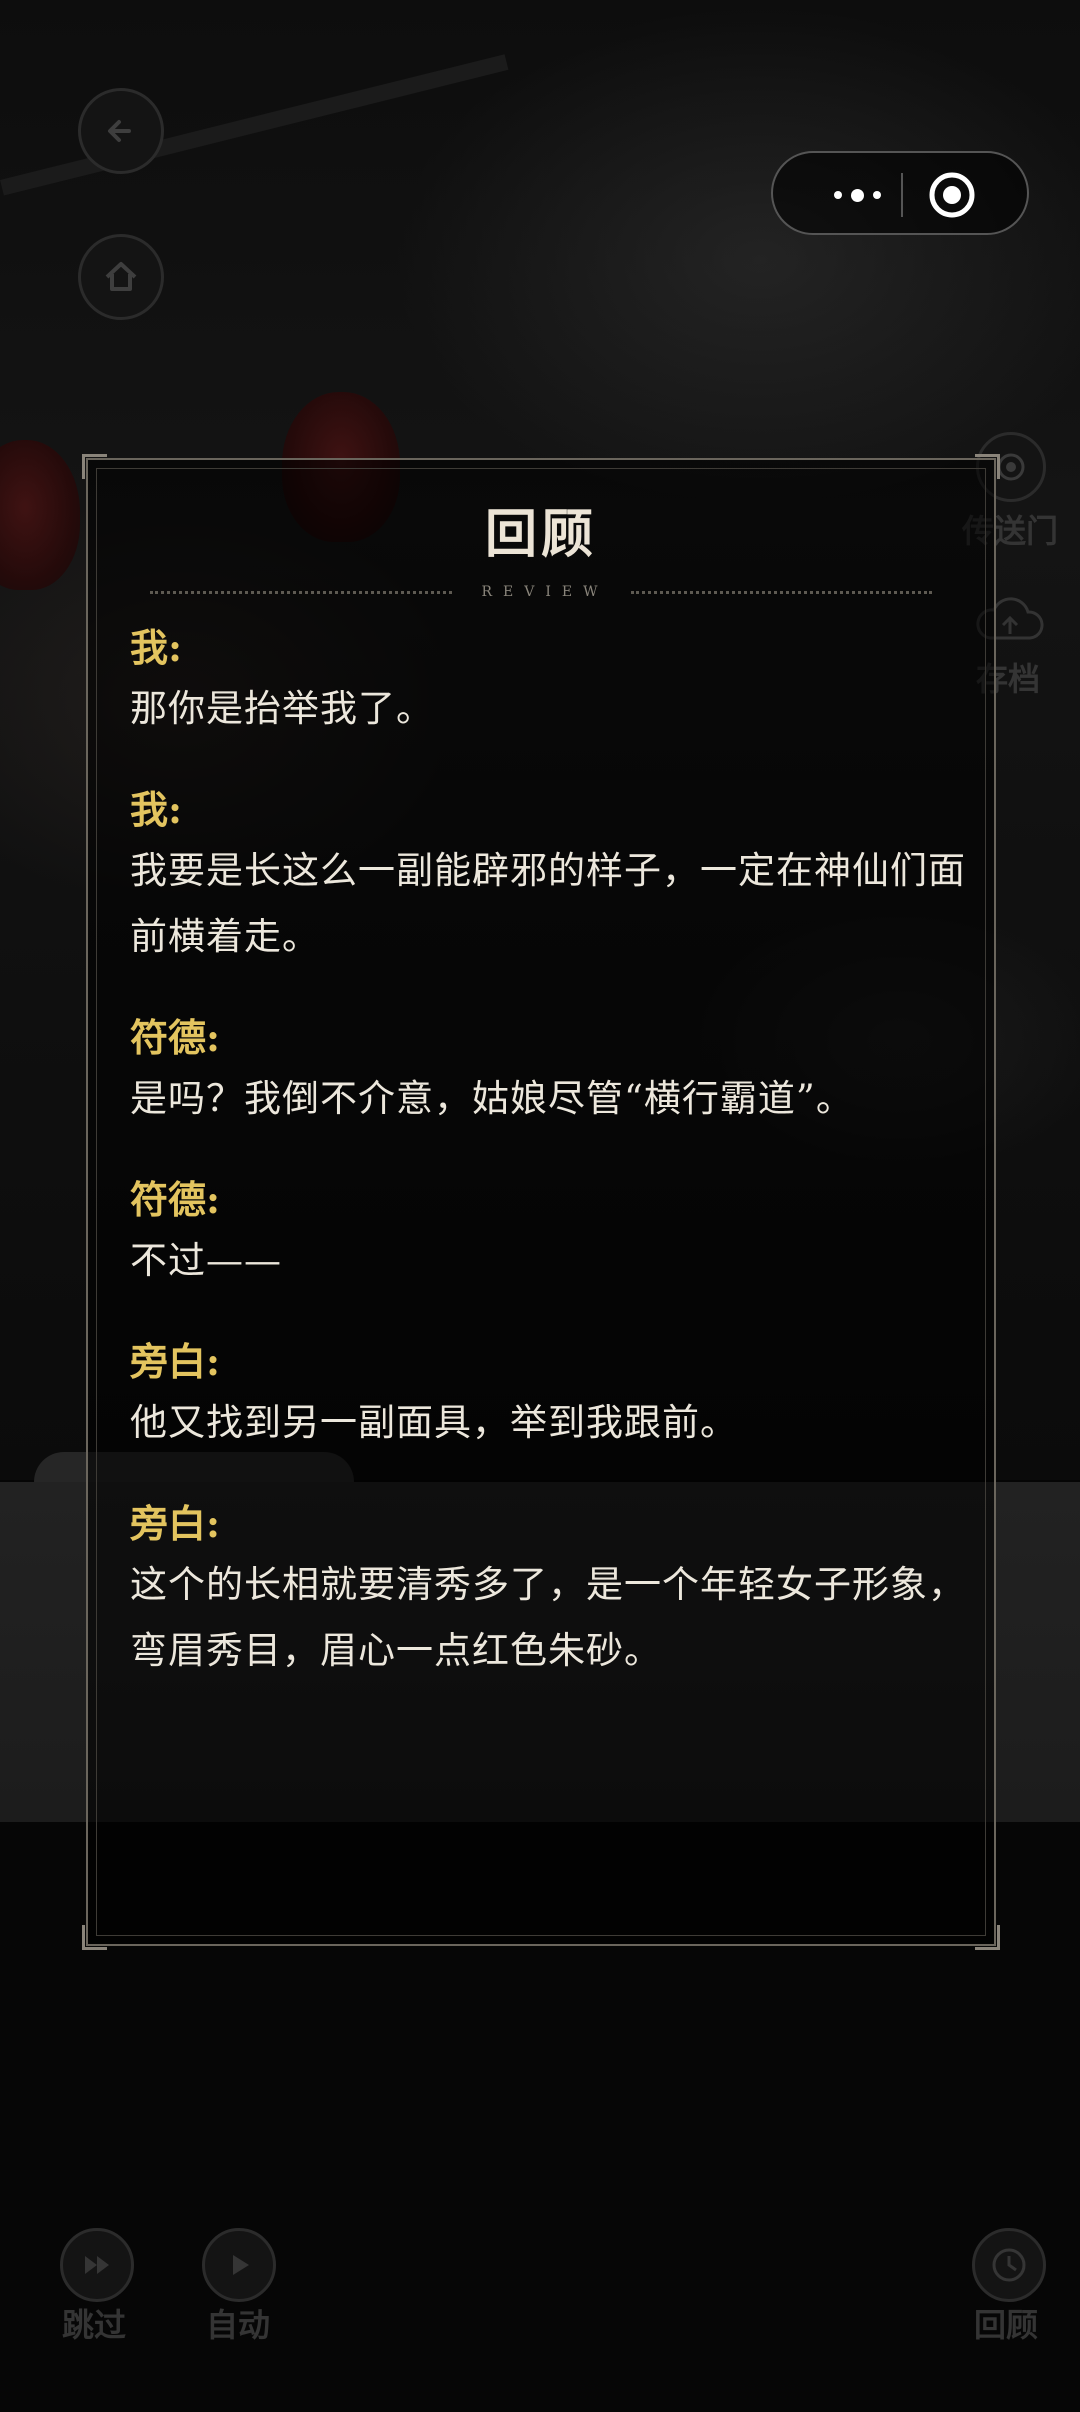  I want to click on auto-button, so click(239, 2265).